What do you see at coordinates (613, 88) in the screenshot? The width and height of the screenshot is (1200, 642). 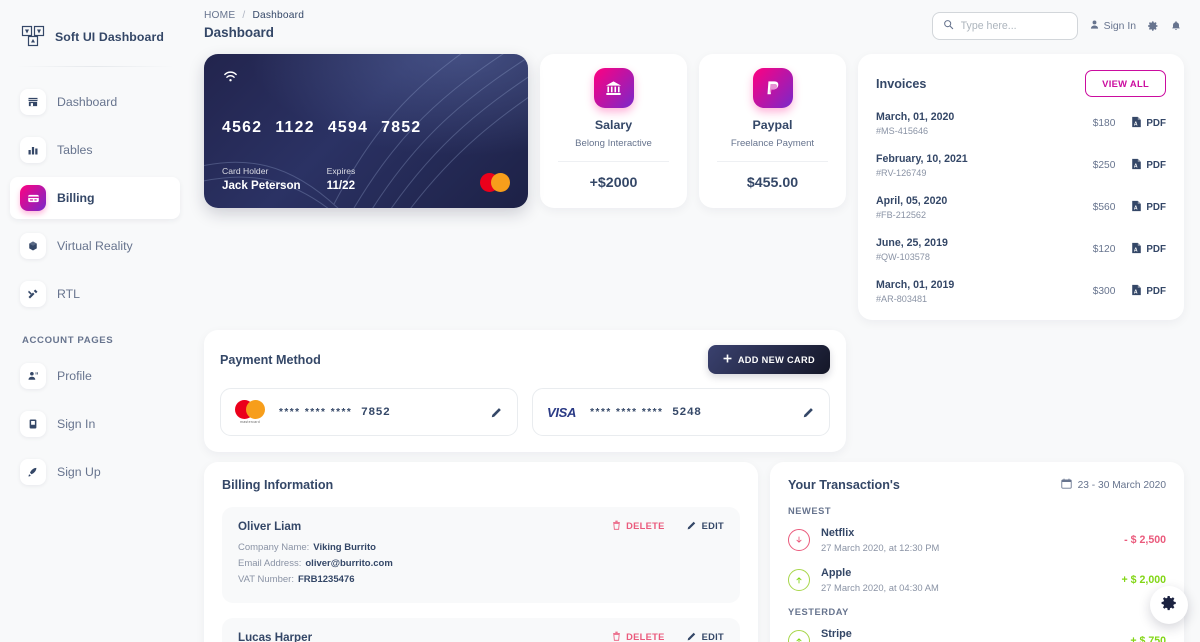 I see `bank-icon` at bounding box center [613, 88].